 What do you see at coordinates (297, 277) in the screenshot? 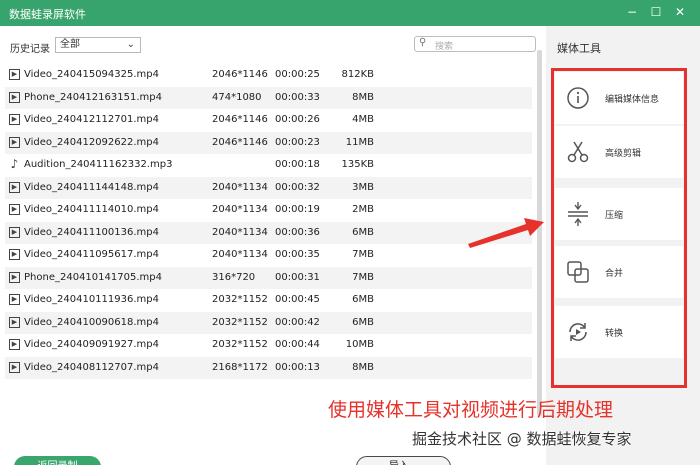
I see `file-duration: 00:00:31` at bounding box center [297, 277].